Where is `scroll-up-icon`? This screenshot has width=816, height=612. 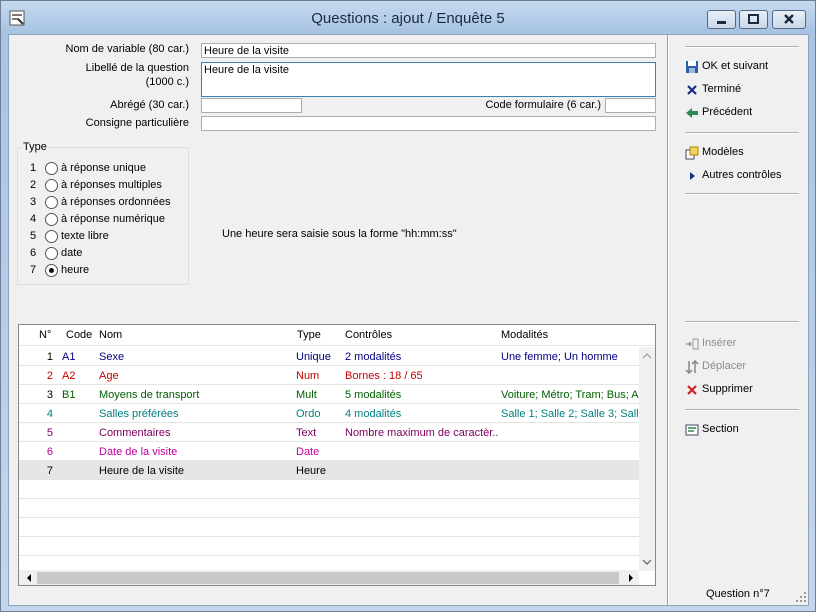
scroll-up-icon is located at coordinates (647, 356).